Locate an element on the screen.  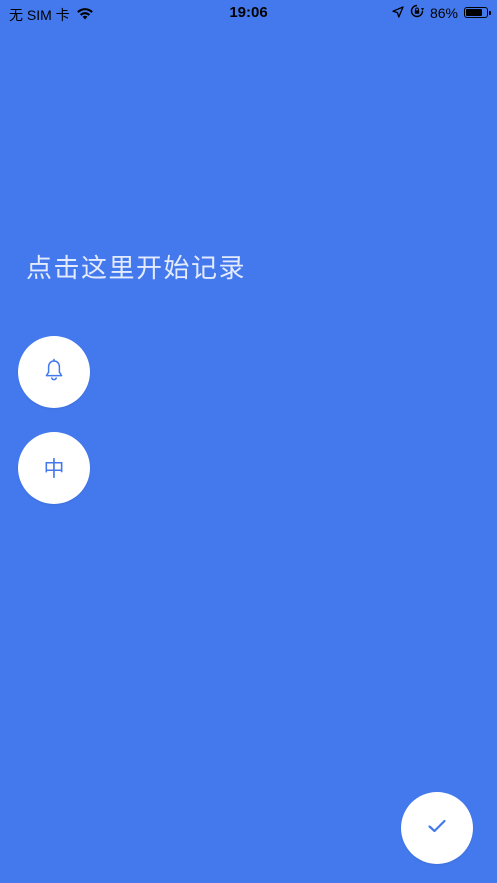
bell-icon is located at coordinates (54, 372).